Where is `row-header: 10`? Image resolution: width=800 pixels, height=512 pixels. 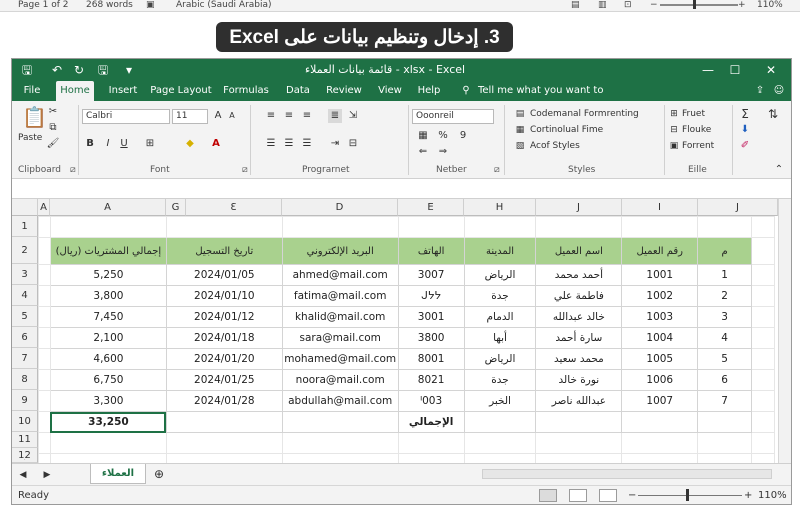
row-header: 10 is located at coordinates (25, 421).